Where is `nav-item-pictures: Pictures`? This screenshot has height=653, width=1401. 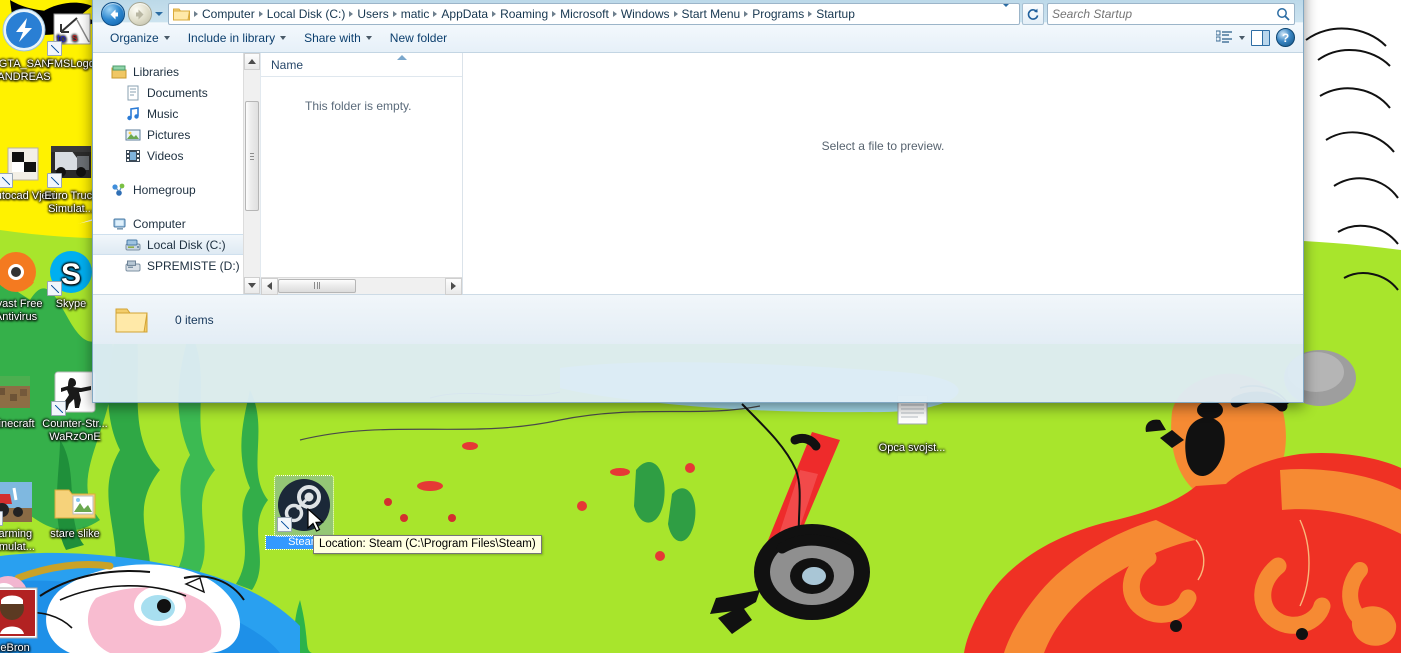
nav-item-pictures: Pictures is located at coordinates (176, 134).